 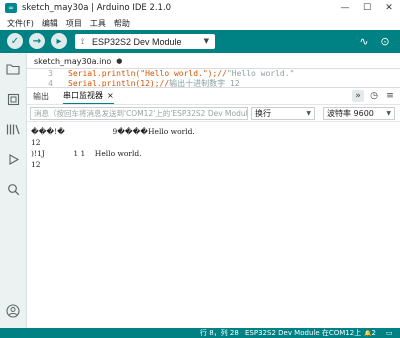 What do you see at coordinates (88, 96) in the screenshot?
I see `tab-serial-monitor: 串口监视器 ×` at bounding box center [88, 96].